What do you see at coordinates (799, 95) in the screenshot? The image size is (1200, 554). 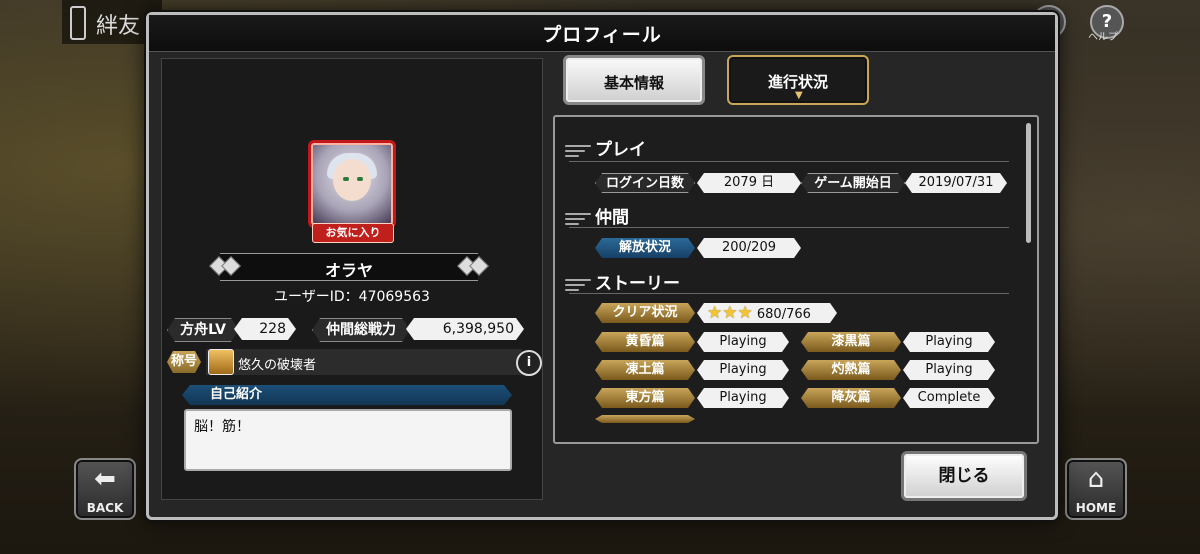 I see `chevron-down-icon: ▼` at bounding box center [799, 95].